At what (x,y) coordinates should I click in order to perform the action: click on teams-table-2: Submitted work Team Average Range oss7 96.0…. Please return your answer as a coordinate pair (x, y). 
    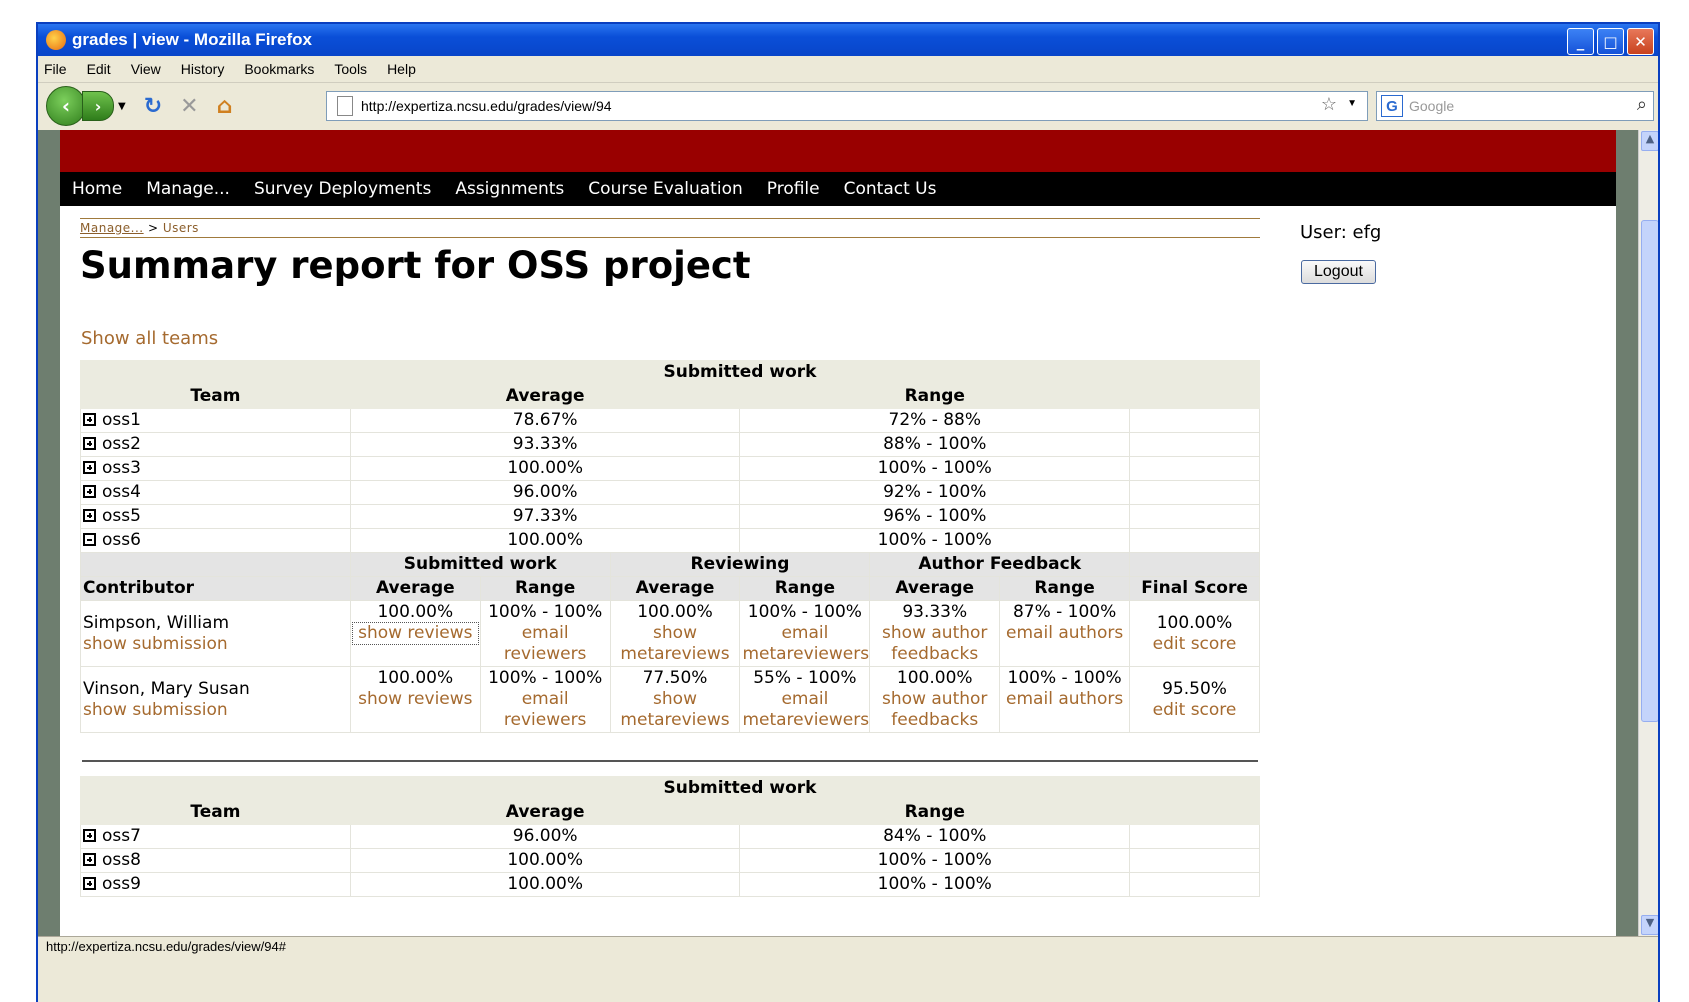
    Looking at the image, I should click on (670, 836).